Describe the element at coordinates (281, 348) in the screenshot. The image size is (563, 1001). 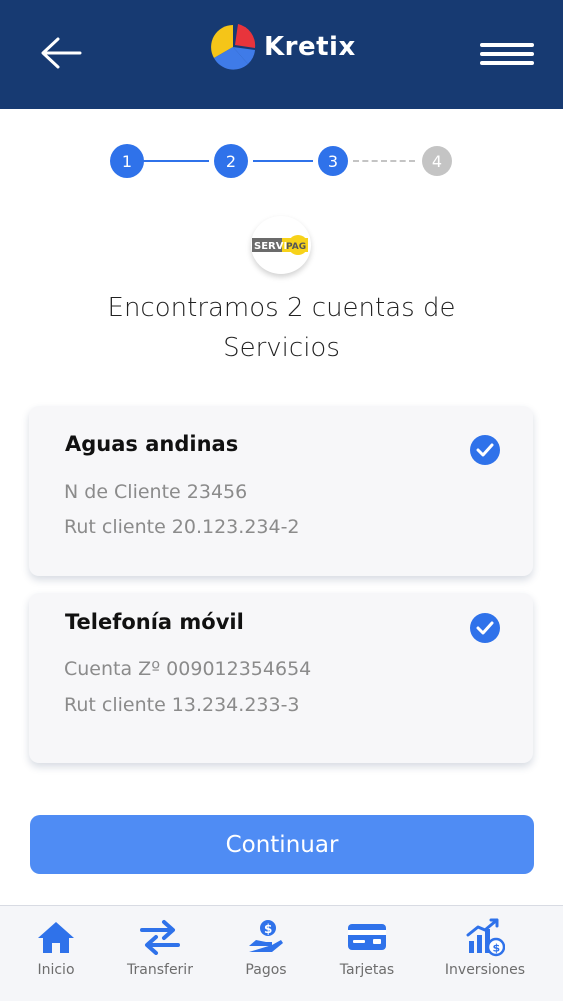
I see `headline-line-2: Servicios` at that location.